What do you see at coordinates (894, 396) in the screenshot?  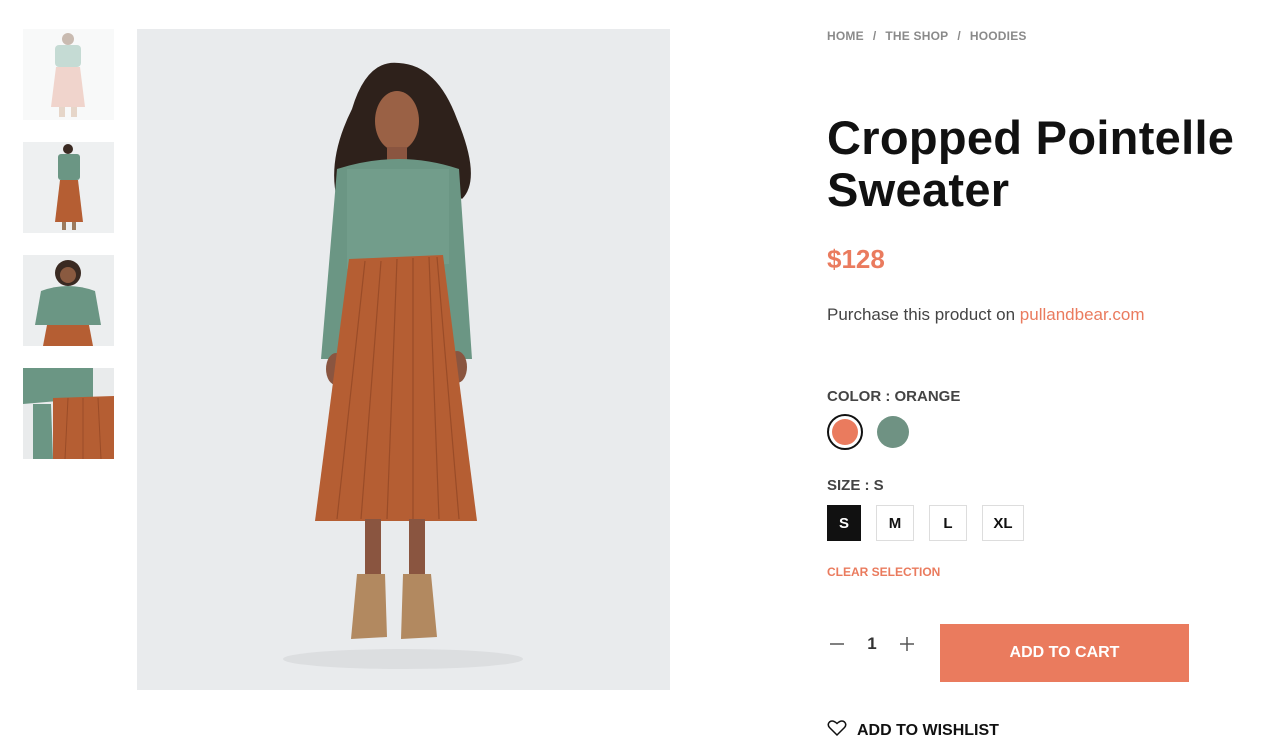 I see `color-label: COLOR : ORANGE` at bounding box center [894, 396].